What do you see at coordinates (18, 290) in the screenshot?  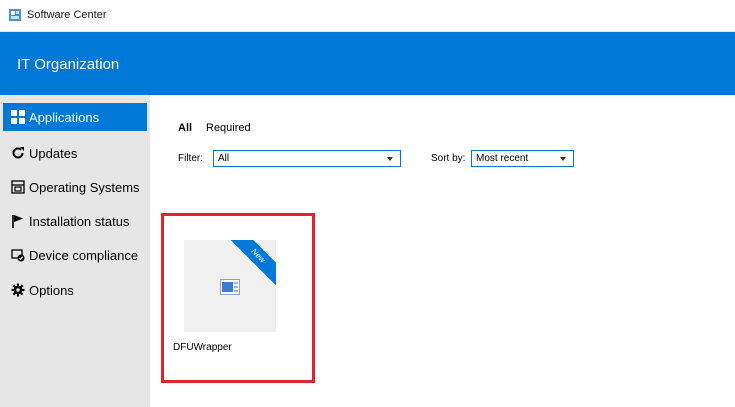 I see `gear-icon` at bounding box center [18, 290].